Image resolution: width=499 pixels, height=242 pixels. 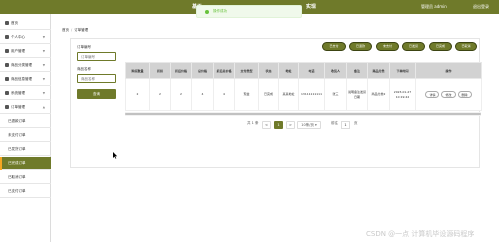 What do you see at coordinates (18, 107) in the screenshot?
I see `sidebar-item-label: 订单管理` at bounding box center [18, 107].